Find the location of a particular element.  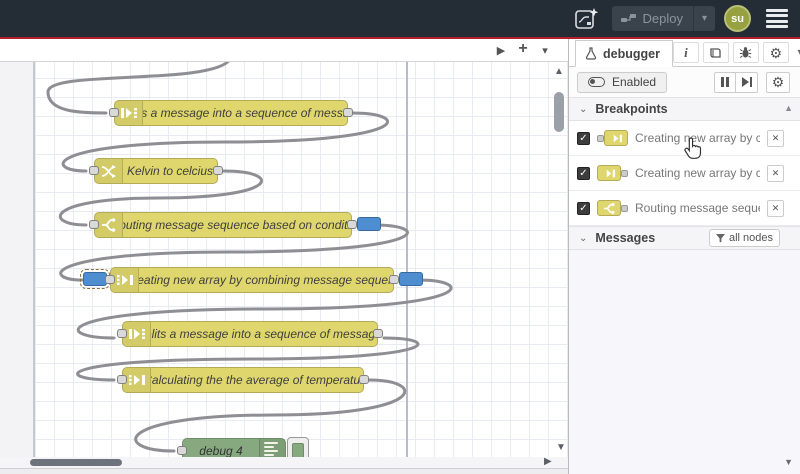

main-menu-button is located at coordinates (777, 18).